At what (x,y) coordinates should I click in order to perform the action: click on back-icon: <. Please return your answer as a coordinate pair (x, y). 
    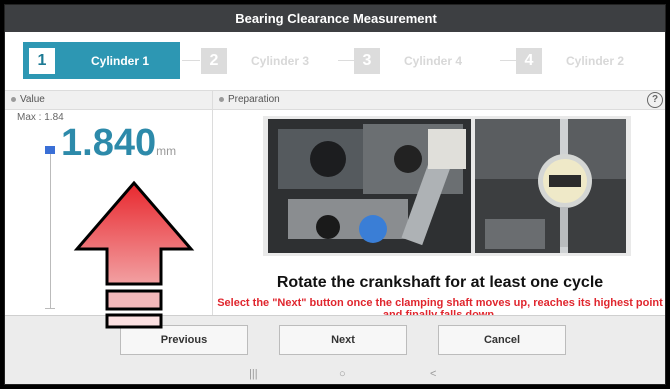
    Looking at the image, I should click on (433, 374).